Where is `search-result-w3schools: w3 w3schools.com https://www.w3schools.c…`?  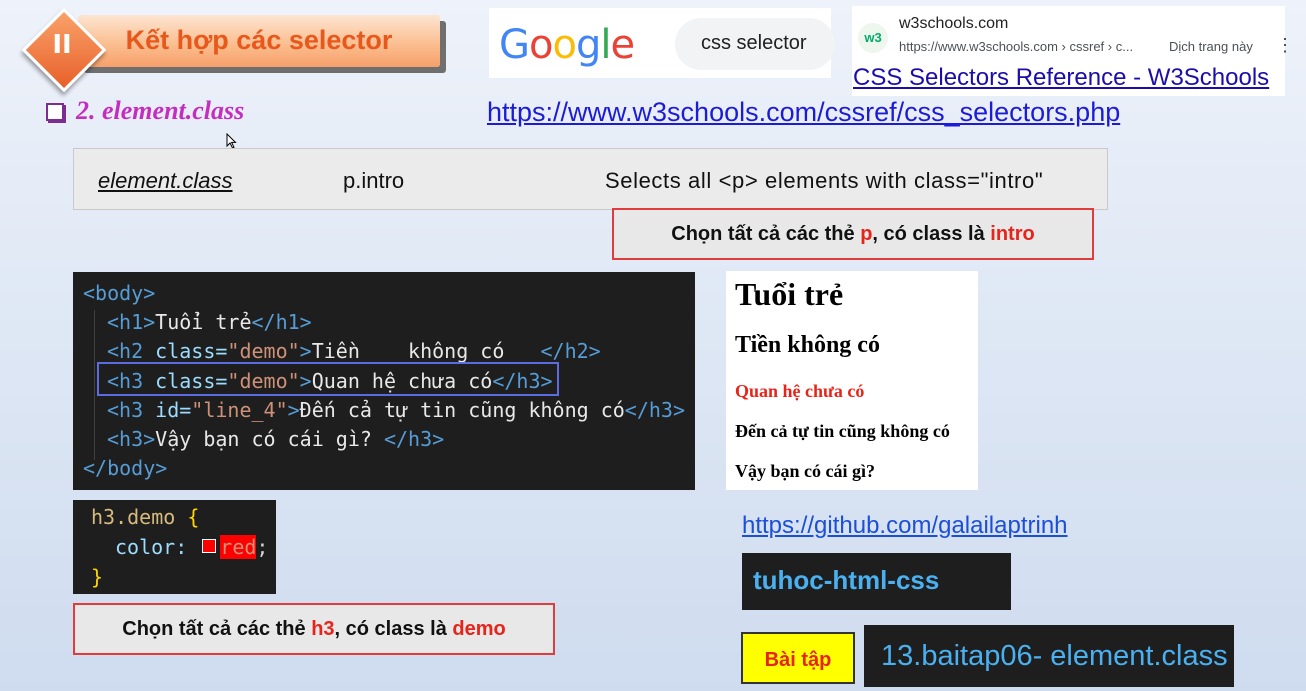
search-result-w3schools: w3 w3schools.com https://www.w3schools.c… is located at coordinates (1073, 51).